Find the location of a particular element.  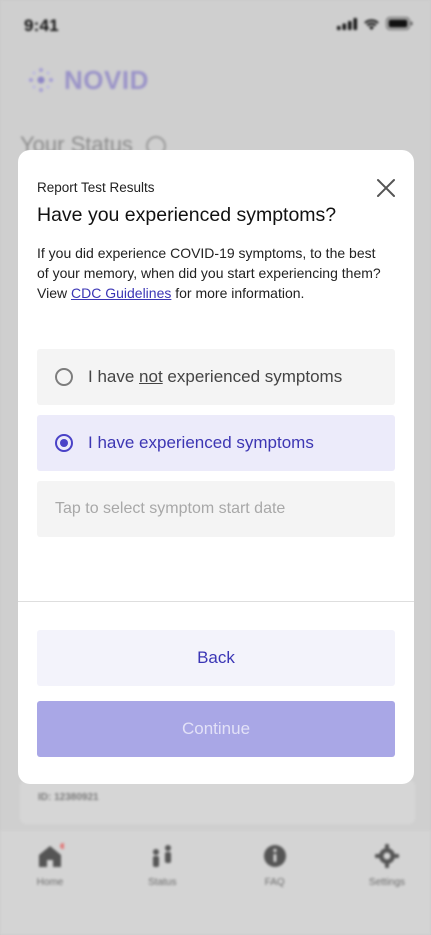

tab-home: Home is located at coordinates (50, 889).